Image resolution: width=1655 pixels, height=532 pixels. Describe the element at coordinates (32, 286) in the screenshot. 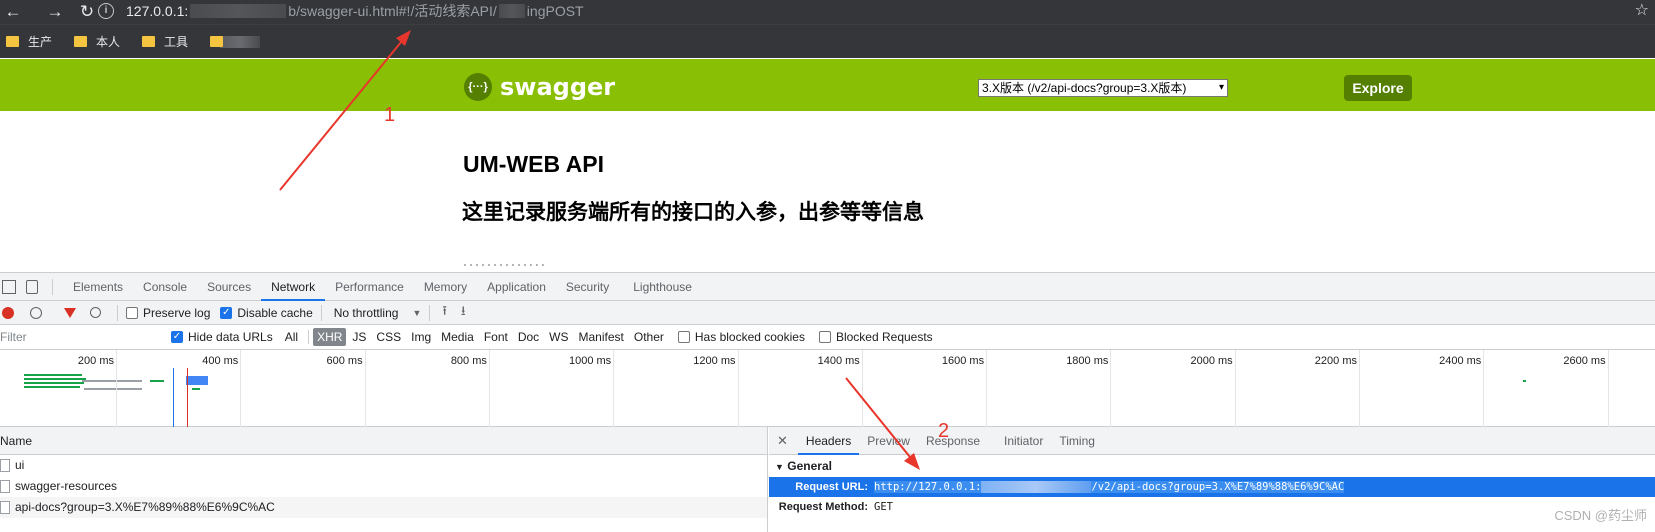

I see `device-toolbar-icon` at that location.